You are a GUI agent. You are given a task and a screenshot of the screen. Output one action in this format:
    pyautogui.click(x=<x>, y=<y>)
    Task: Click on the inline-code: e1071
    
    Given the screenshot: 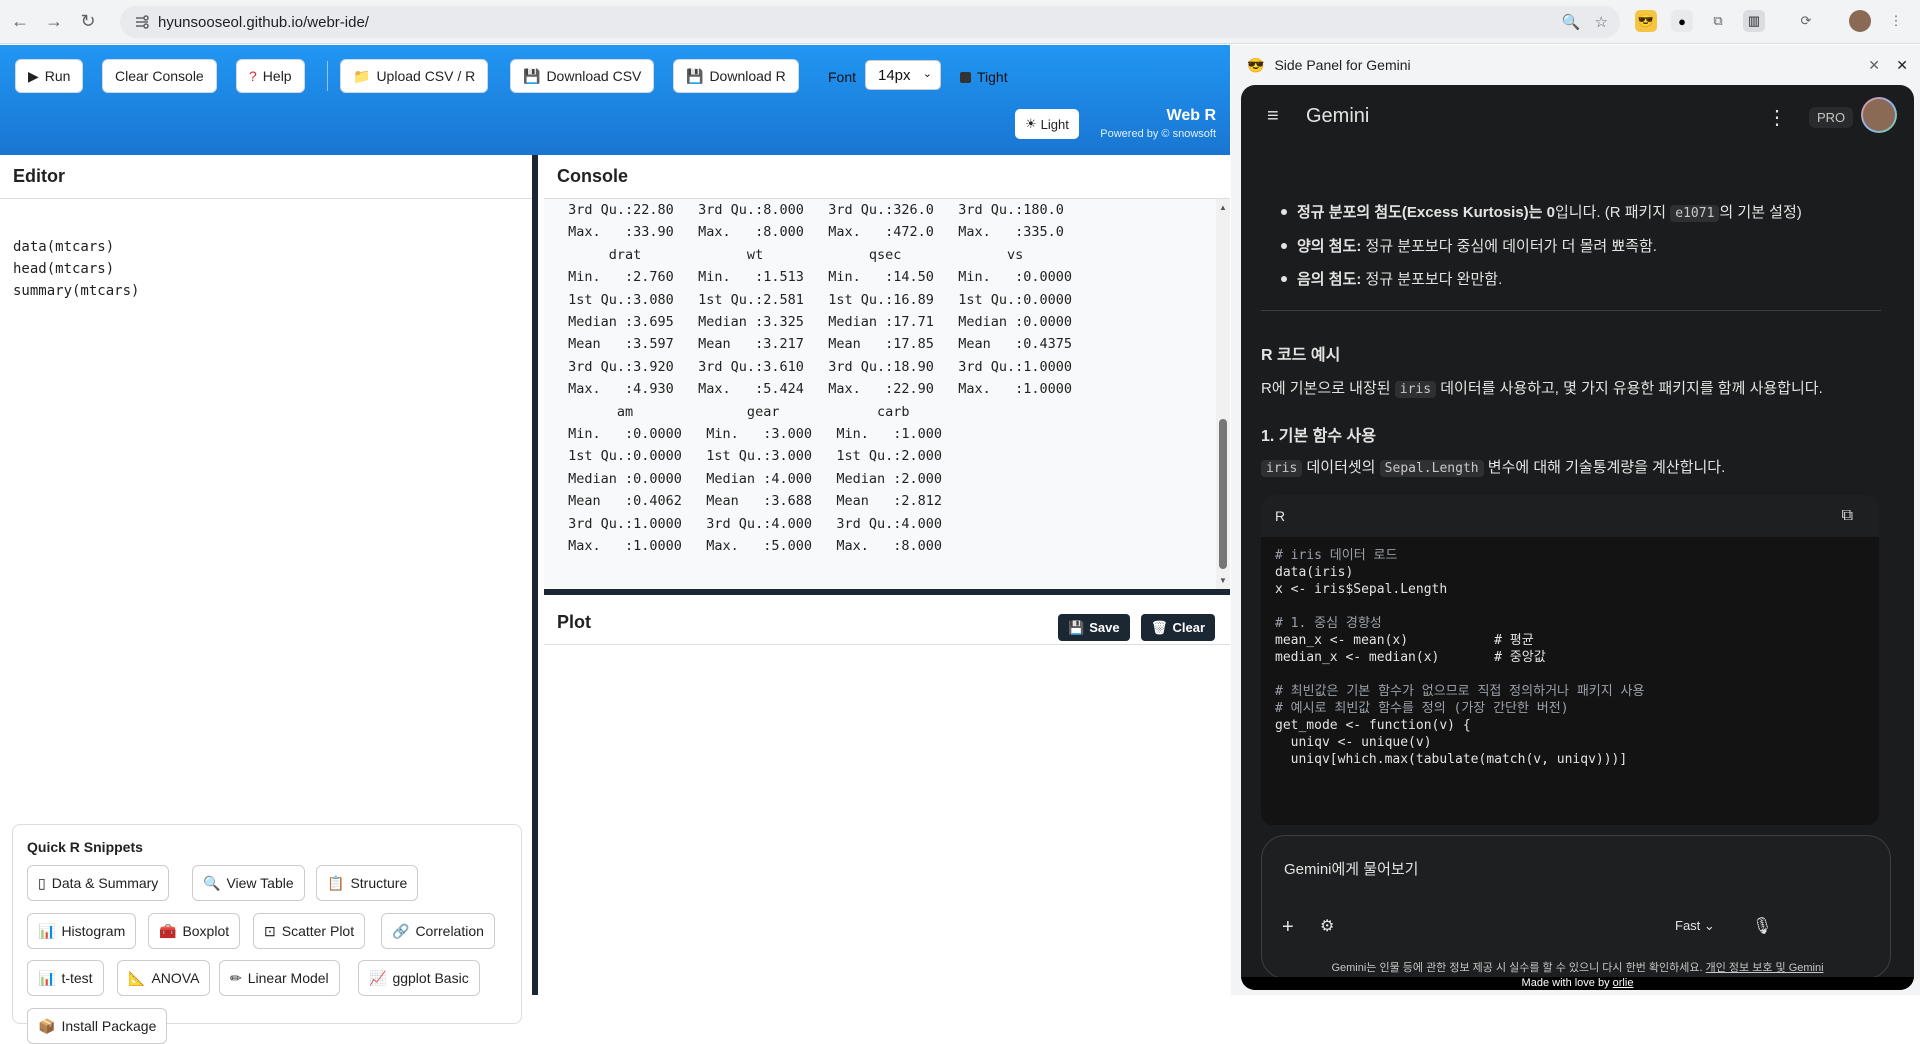 What is the action you would take?
    pyautogui.click(x=1695, y=213)
    